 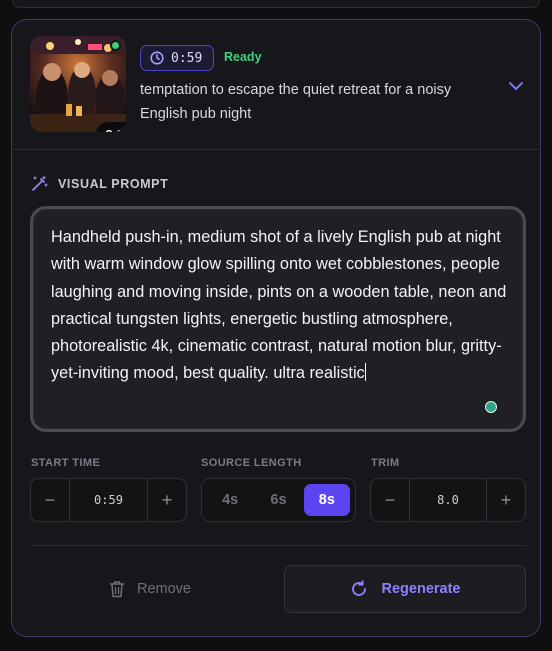 I want to click on divider, so click(x=278, y=545).